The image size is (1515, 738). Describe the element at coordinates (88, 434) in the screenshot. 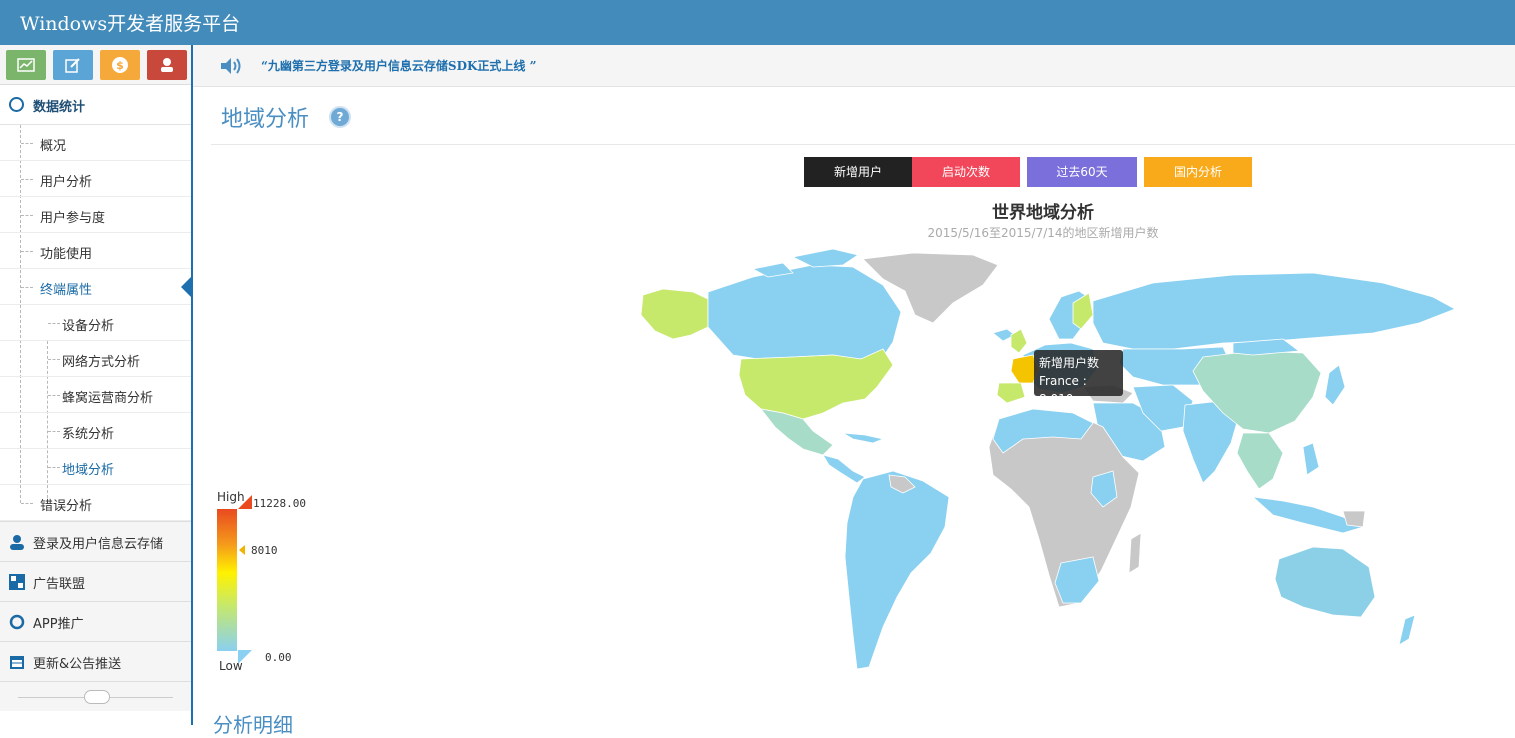

I see `sidebar-item-label: 系统分析` at that location.